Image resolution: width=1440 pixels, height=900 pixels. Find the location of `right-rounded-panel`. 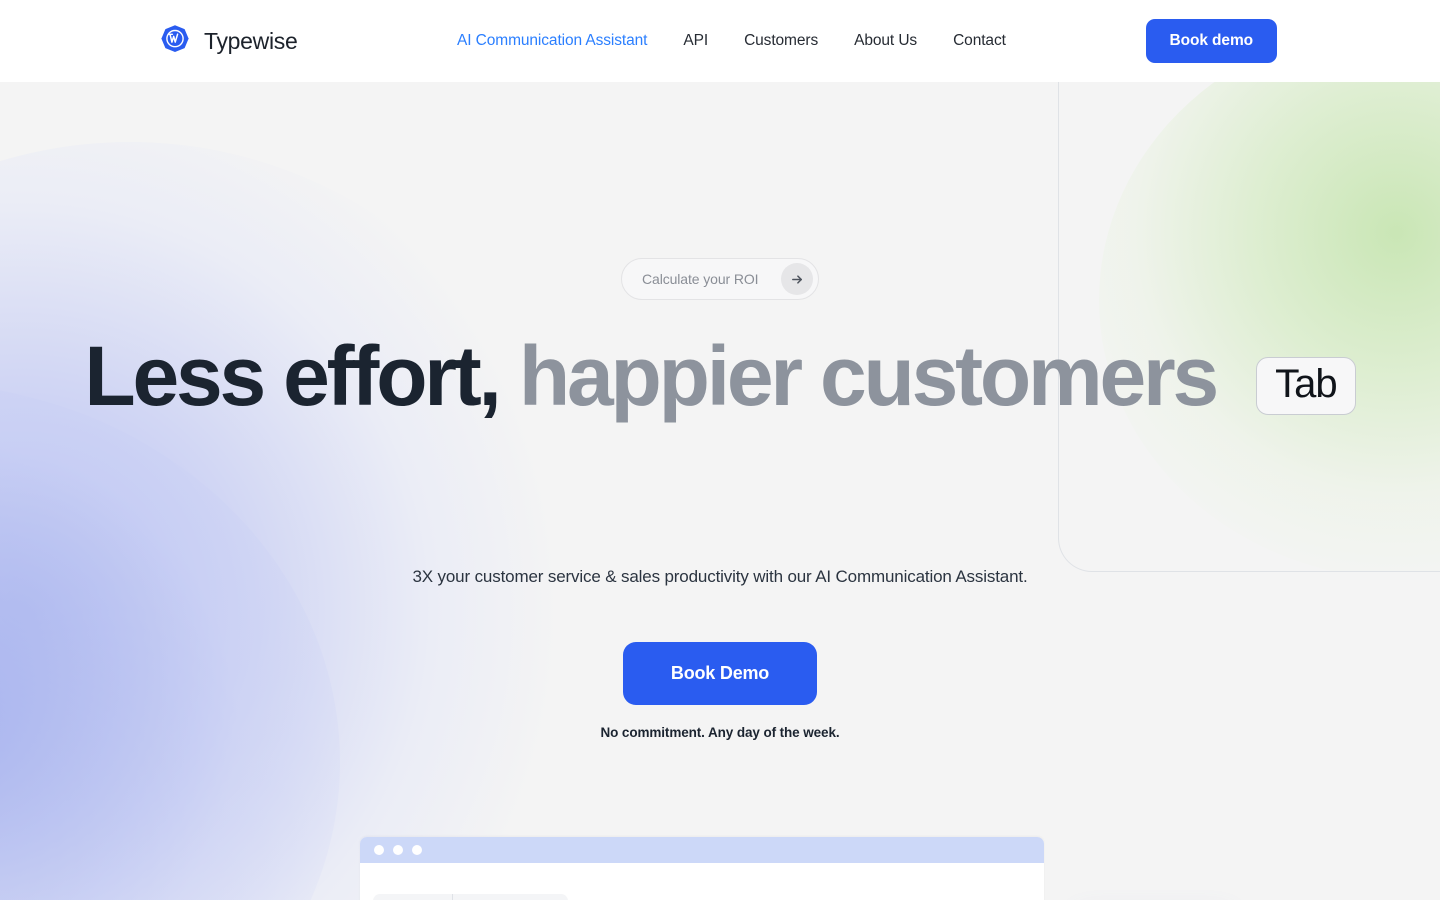

right-rounded-panel is located at coordinates (1249, 327).